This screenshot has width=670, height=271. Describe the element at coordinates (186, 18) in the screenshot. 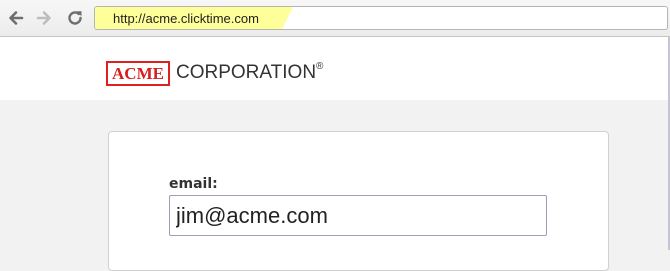

I see `url-text: http://acme.clicktime.com` at that location.